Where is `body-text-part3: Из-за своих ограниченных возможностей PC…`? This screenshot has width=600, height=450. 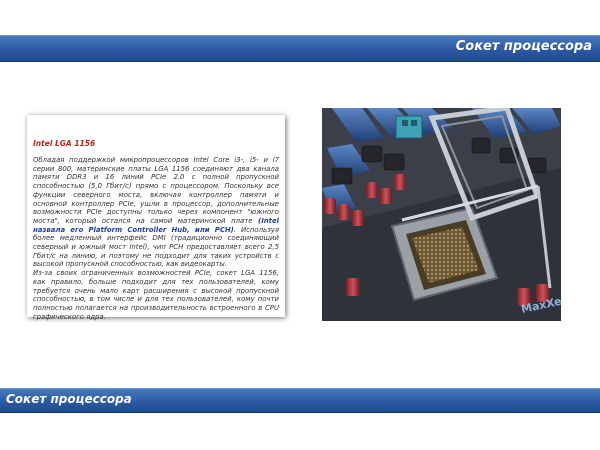
body-text-part3: Из-за своих ограниченных возможностей PC… is located at coordinates (156, 295).